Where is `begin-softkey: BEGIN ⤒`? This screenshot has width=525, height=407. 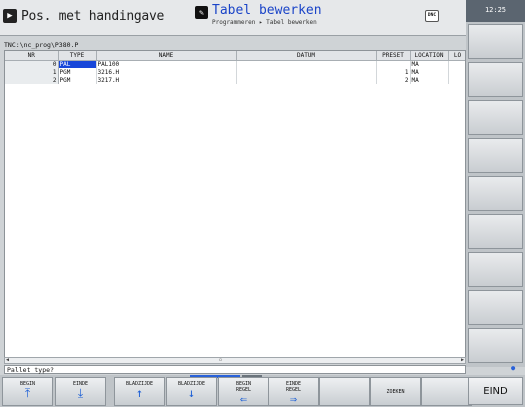
begin-softkey: BEGIN ⤒ is located at coordinates (27, 391).